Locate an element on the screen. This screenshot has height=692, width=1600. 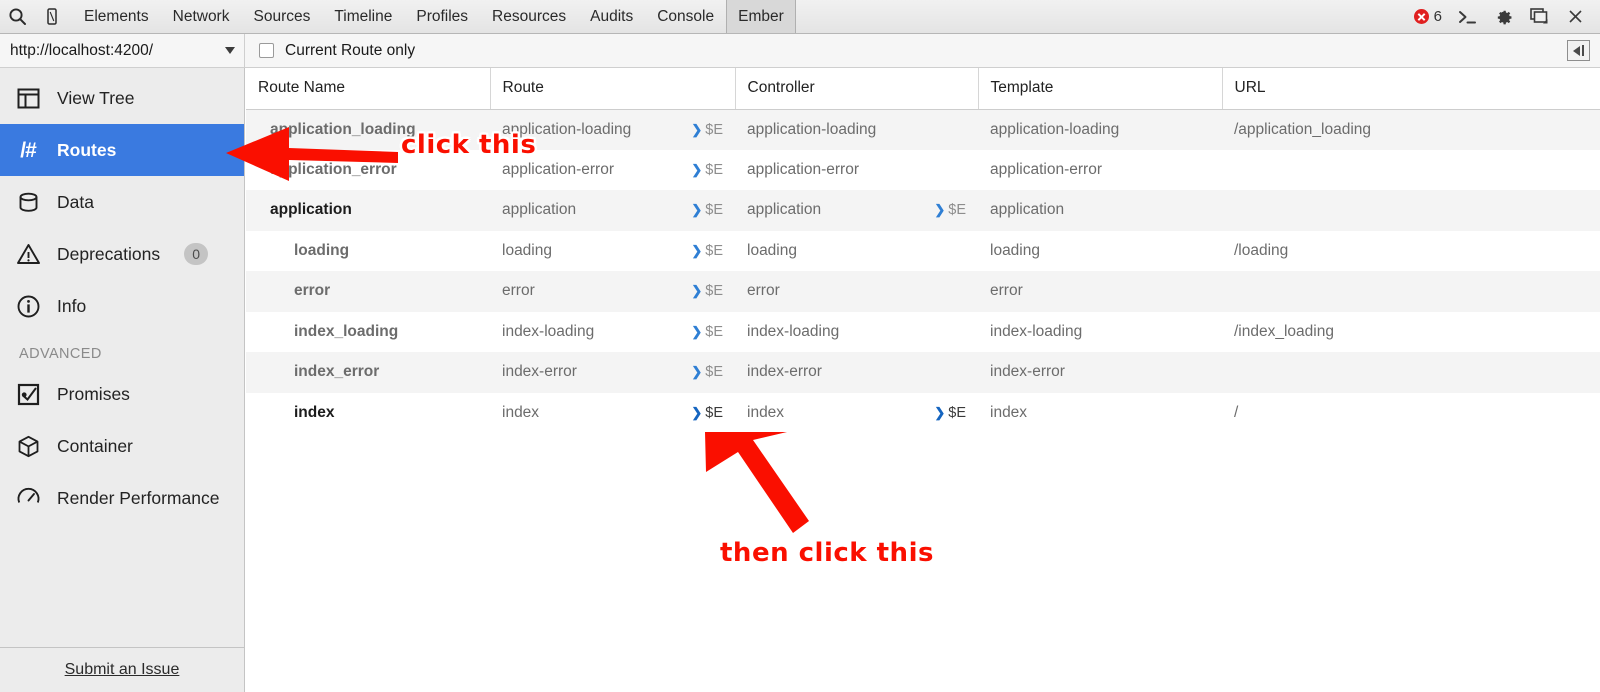
cell-template: index-error is located at coordinates (1100, 372).